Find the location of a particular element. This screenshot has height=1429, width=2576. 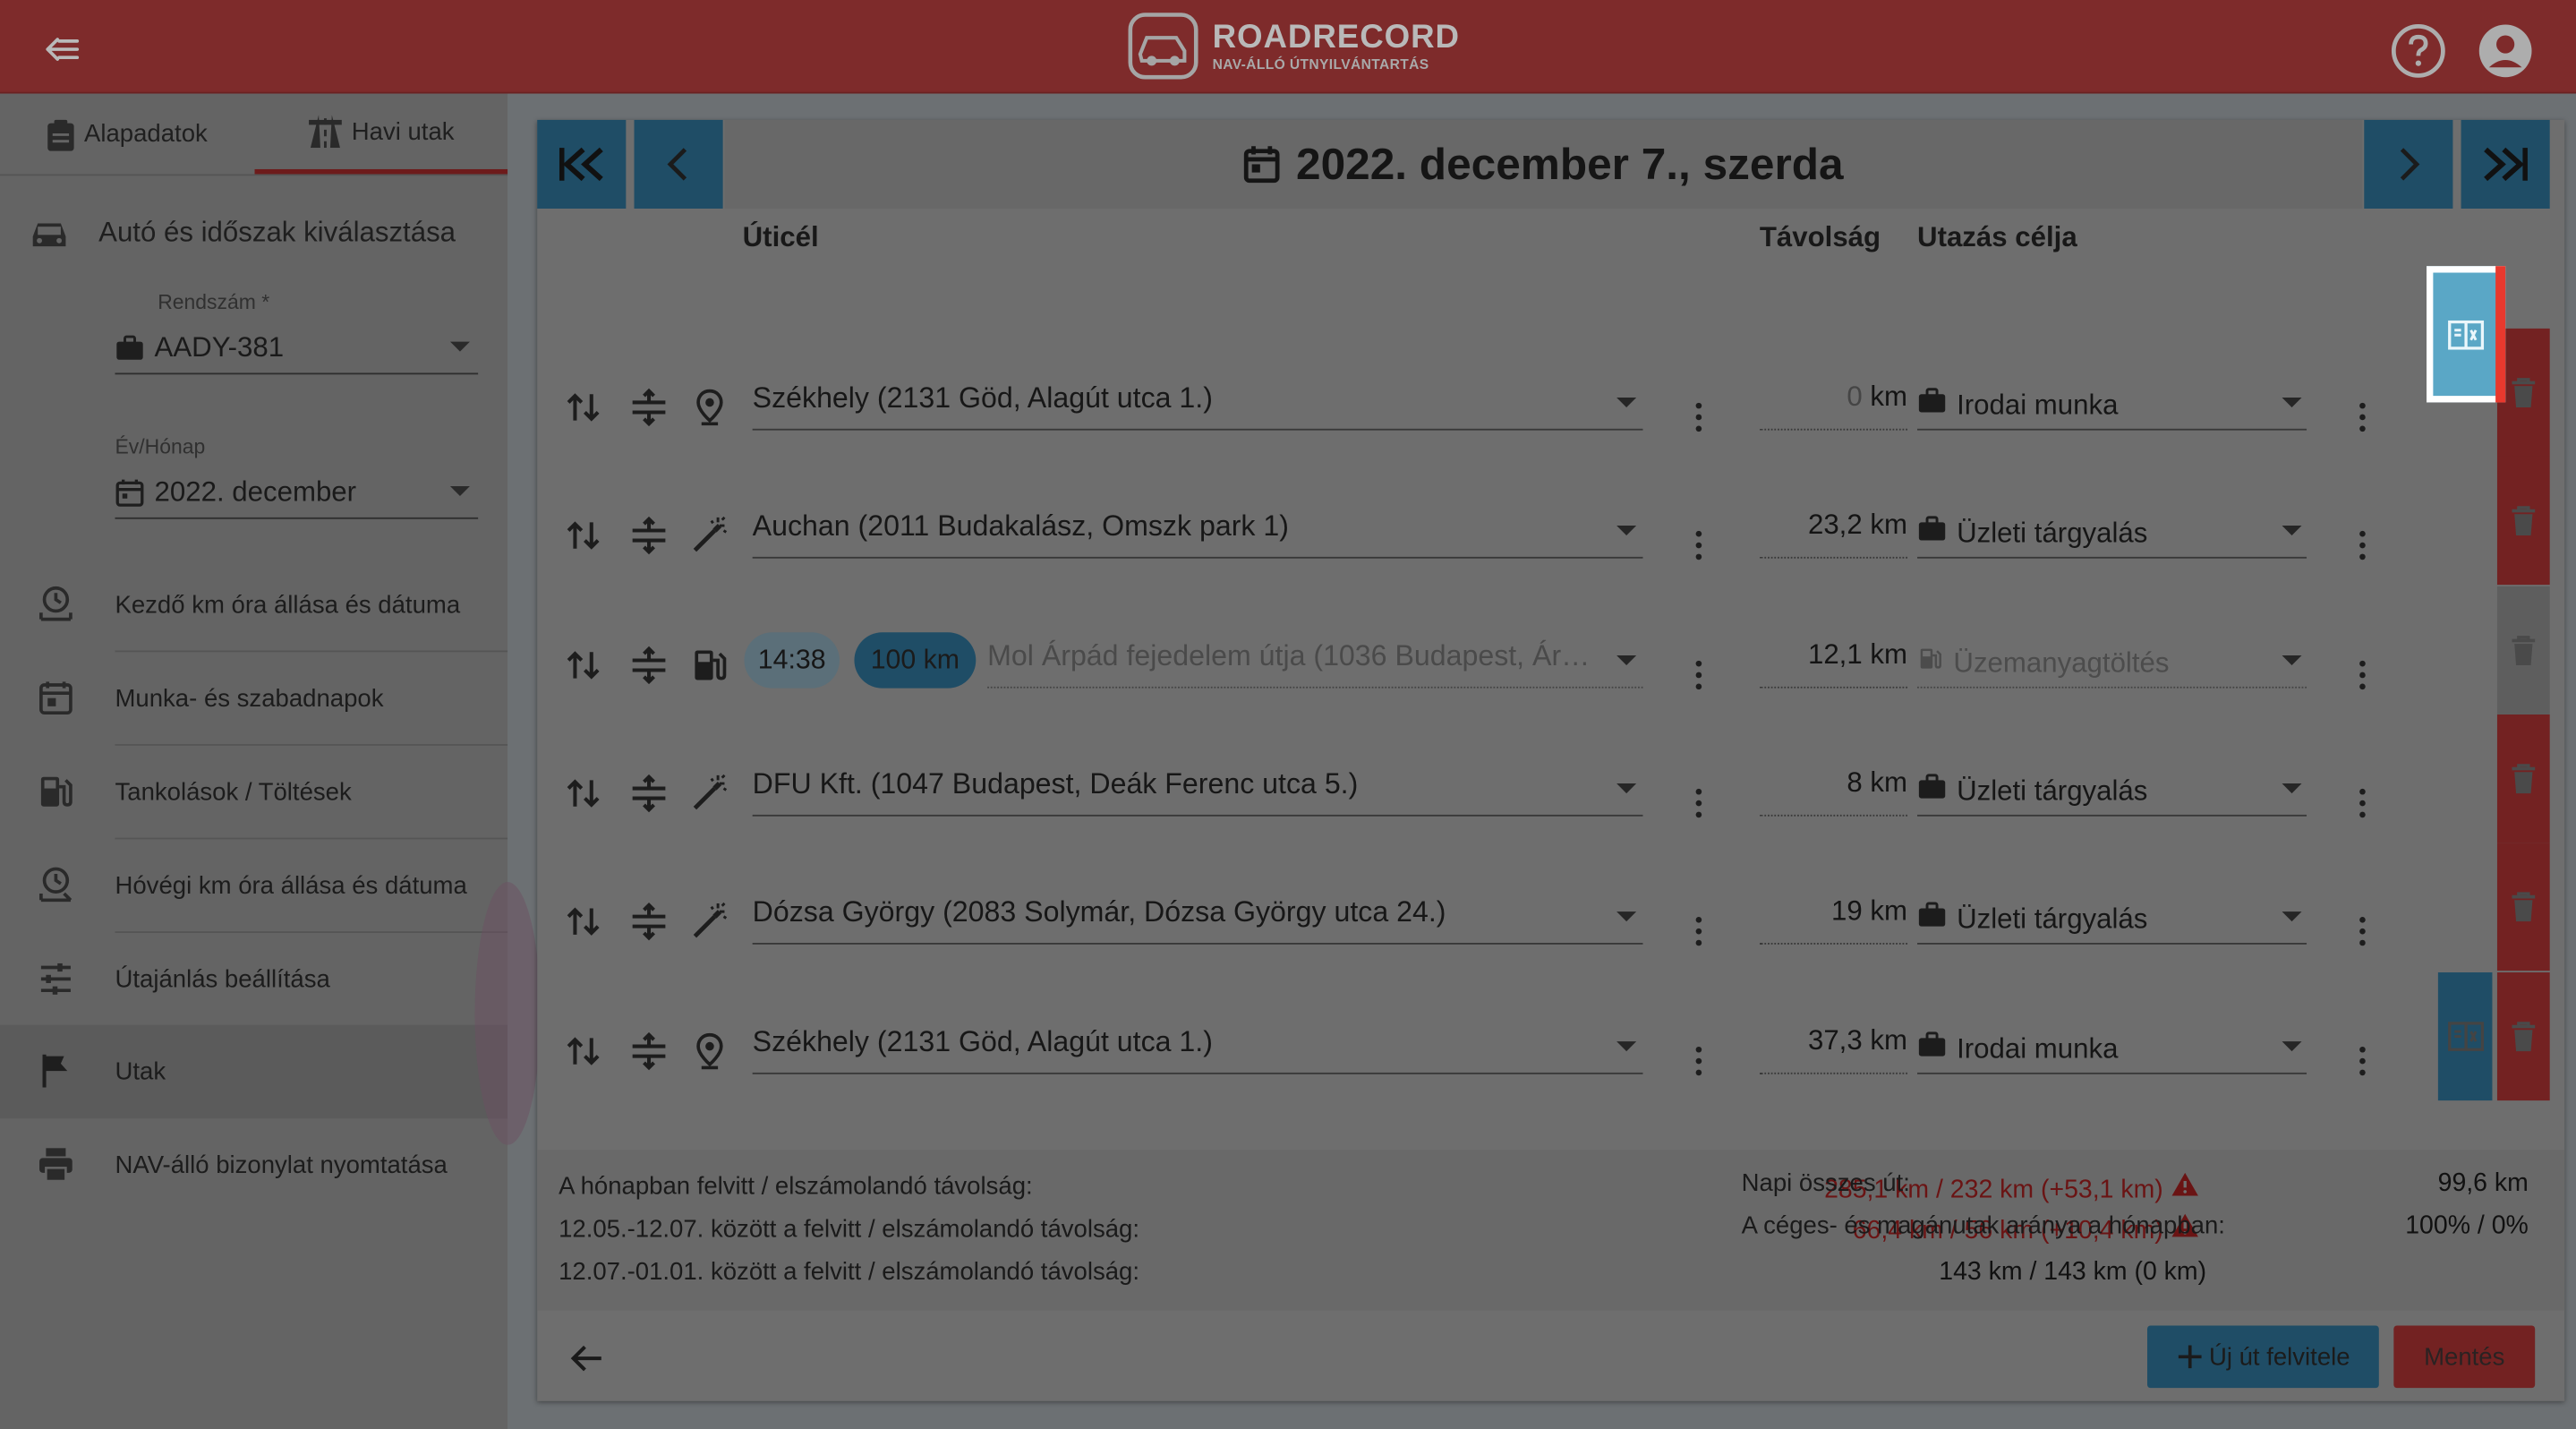

trash-icon is located at coordinates (2524, 907).